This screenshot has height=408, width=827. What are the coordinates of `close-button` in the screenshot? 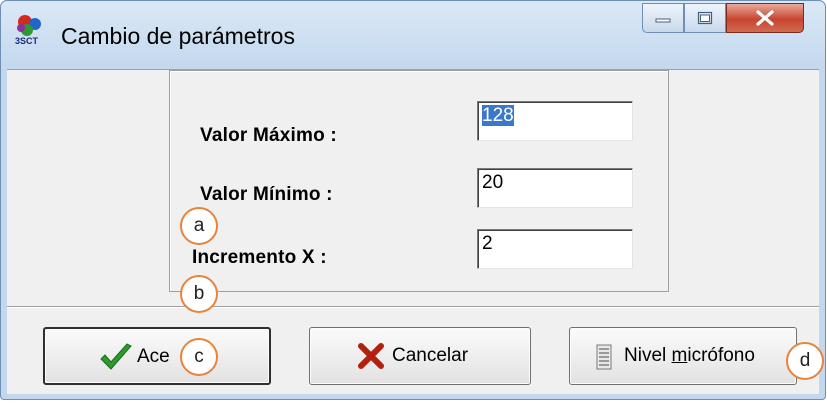 It's located at (765, 18).